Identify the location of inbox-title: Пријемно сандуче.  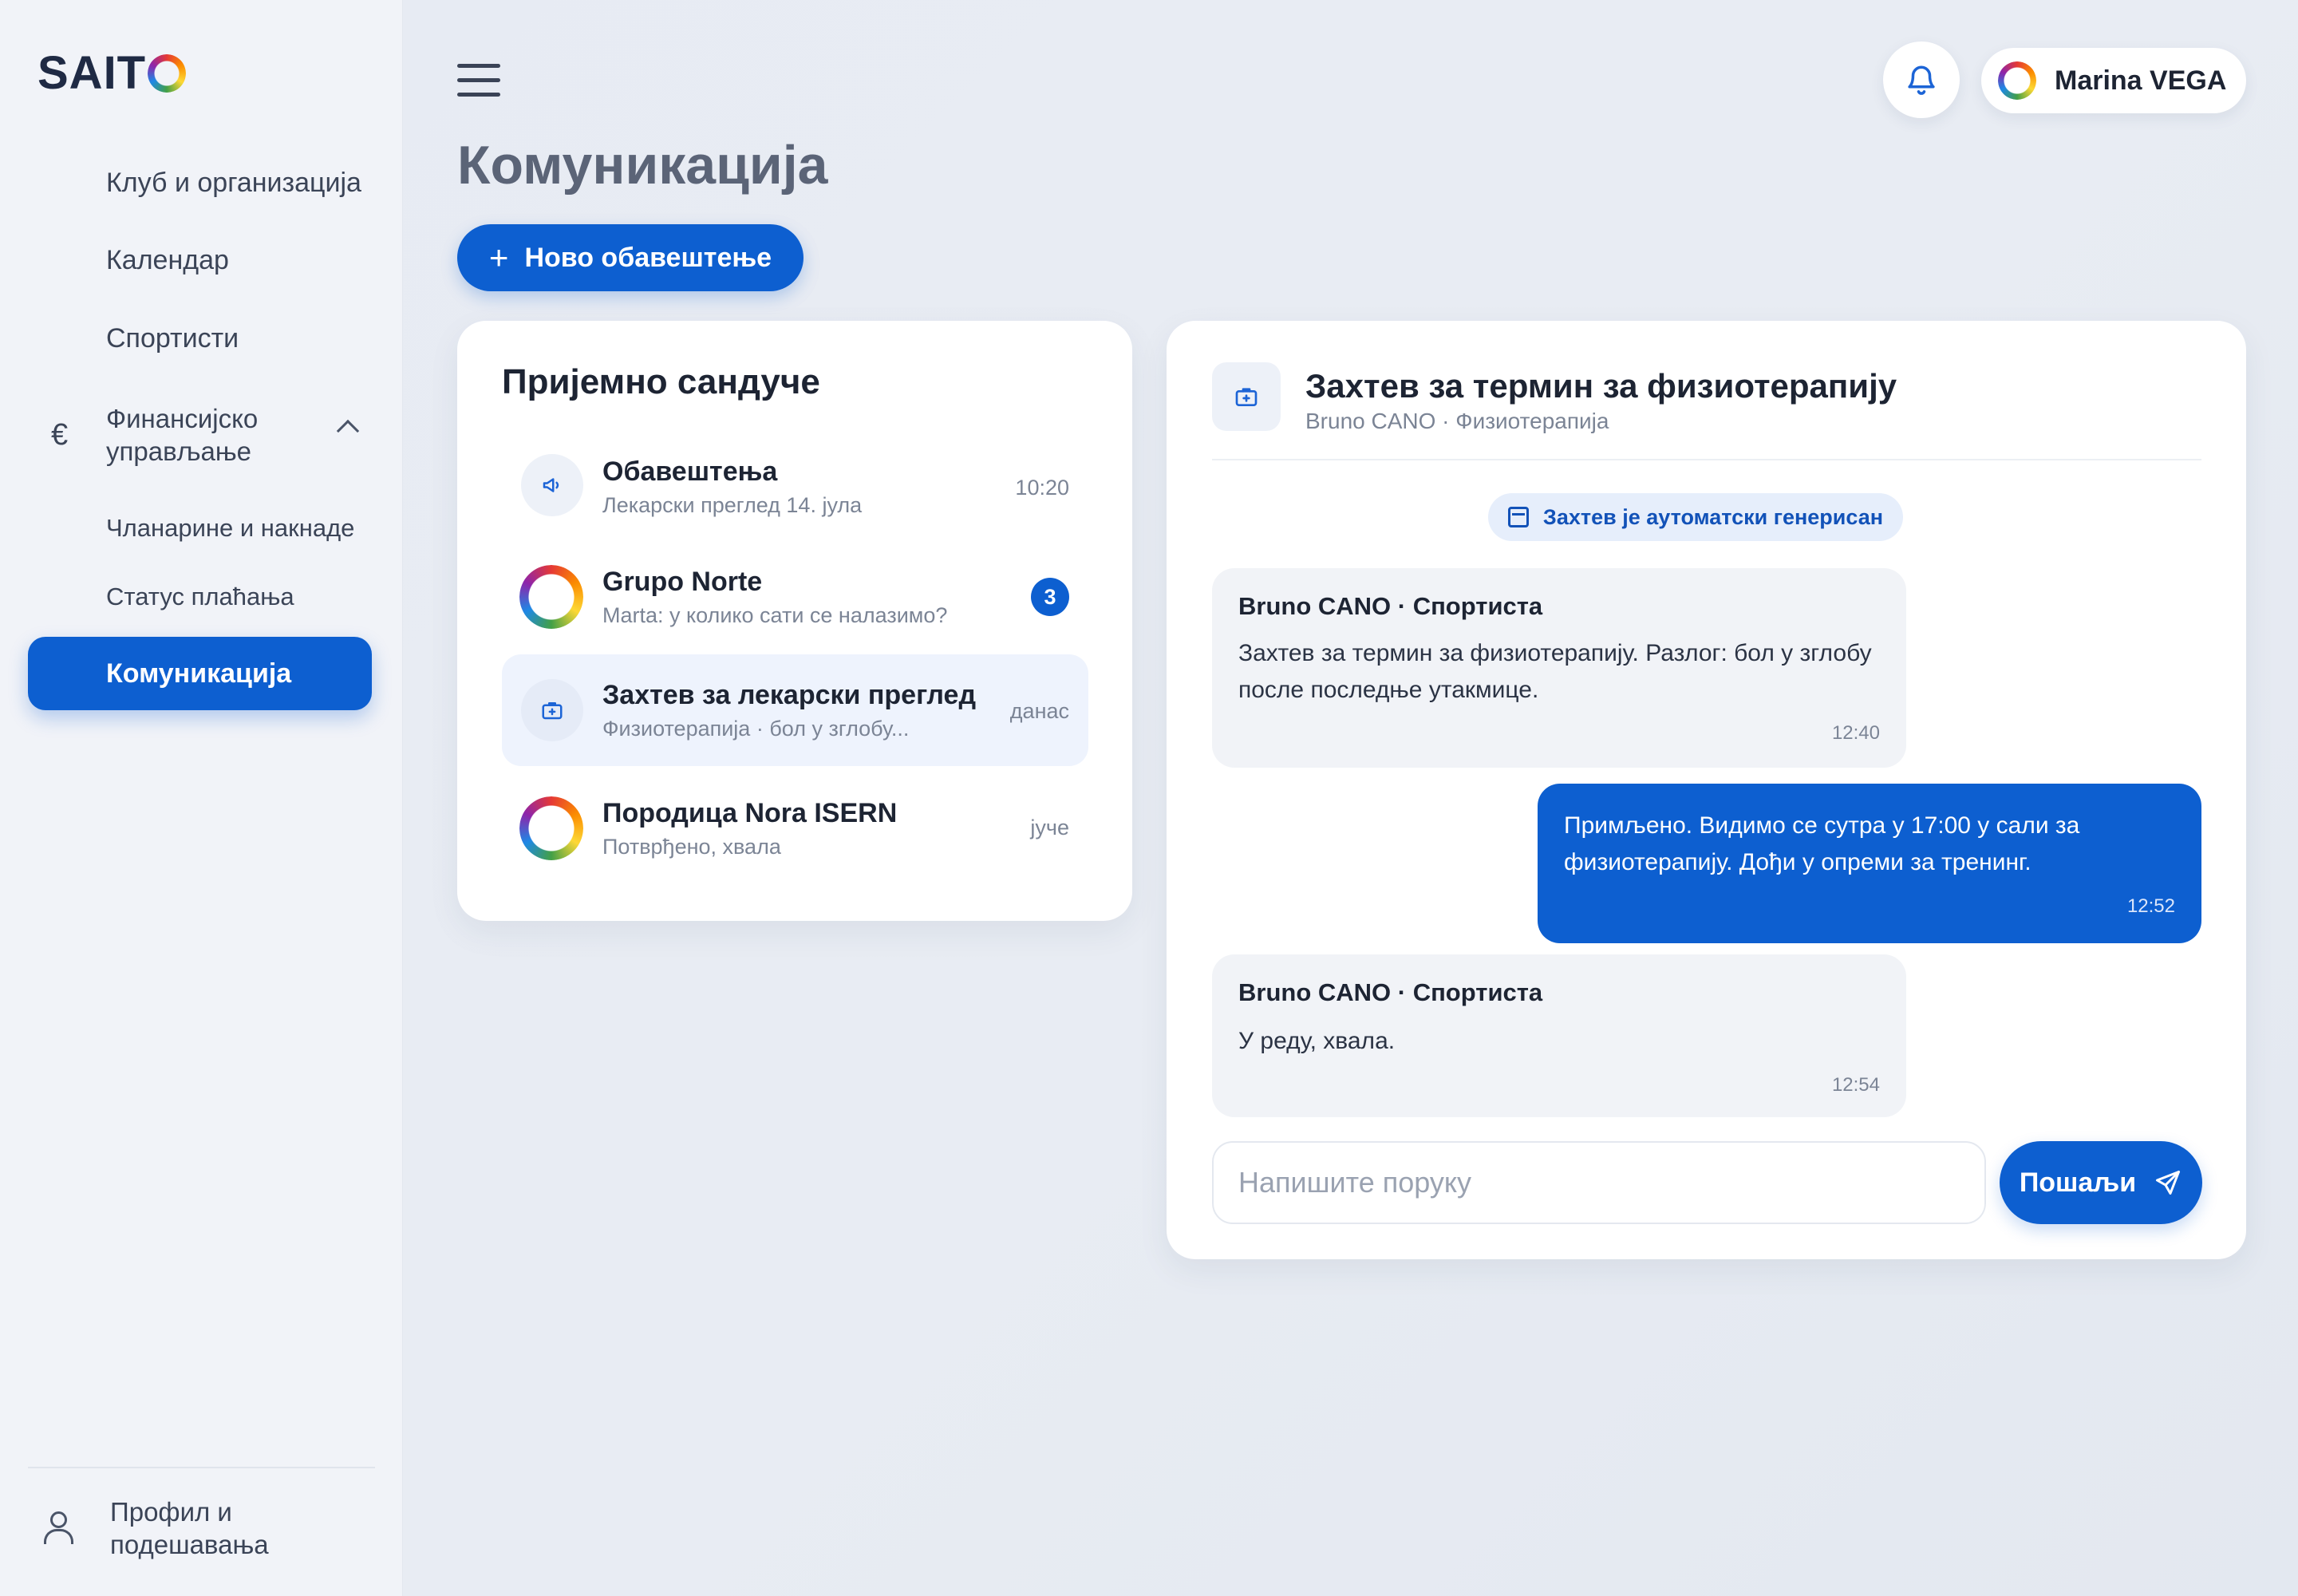
(661, 381).